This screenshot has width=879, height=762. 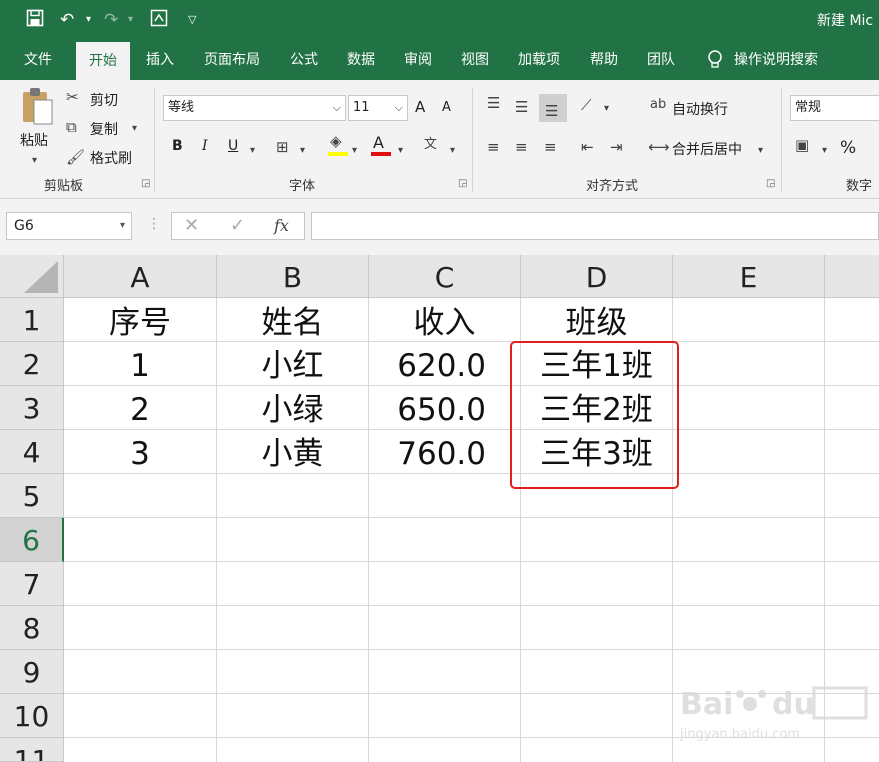 What do you see at coordinates (140, 408) in the screenshot?
I see `cell-a3: 2` at bounding box center [140, 408].